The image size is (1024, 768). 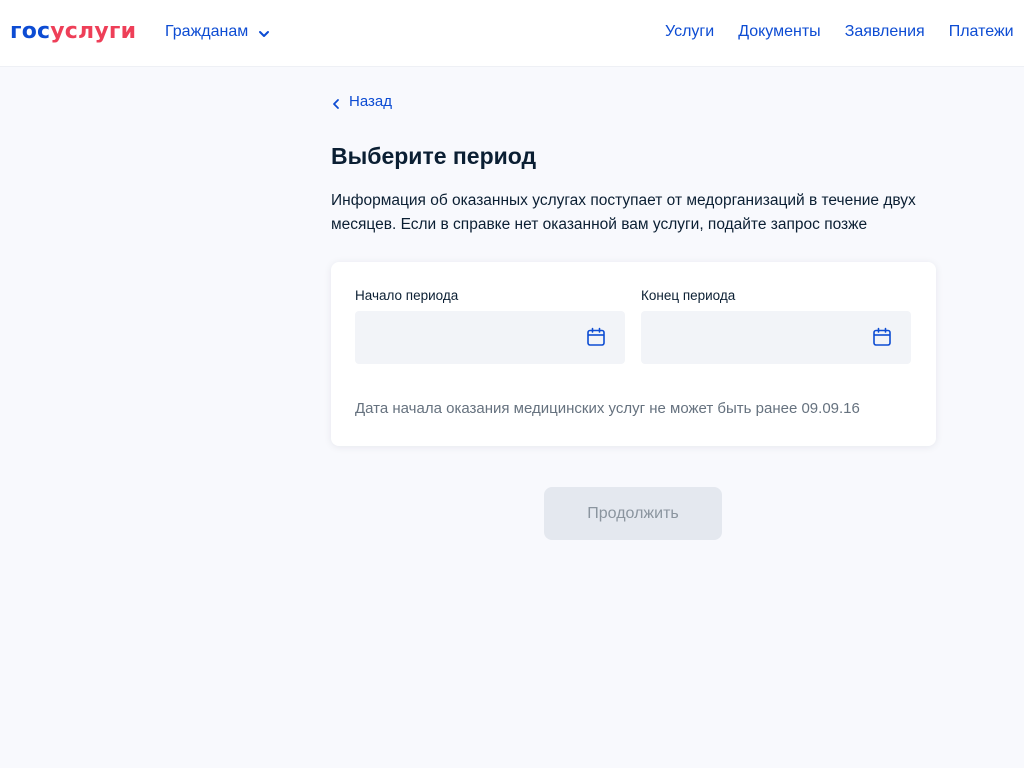 What do you see at coordinates (264, 32) in the screenshot?
I see `chevron-down-icon` at bounding box center [264, 32].